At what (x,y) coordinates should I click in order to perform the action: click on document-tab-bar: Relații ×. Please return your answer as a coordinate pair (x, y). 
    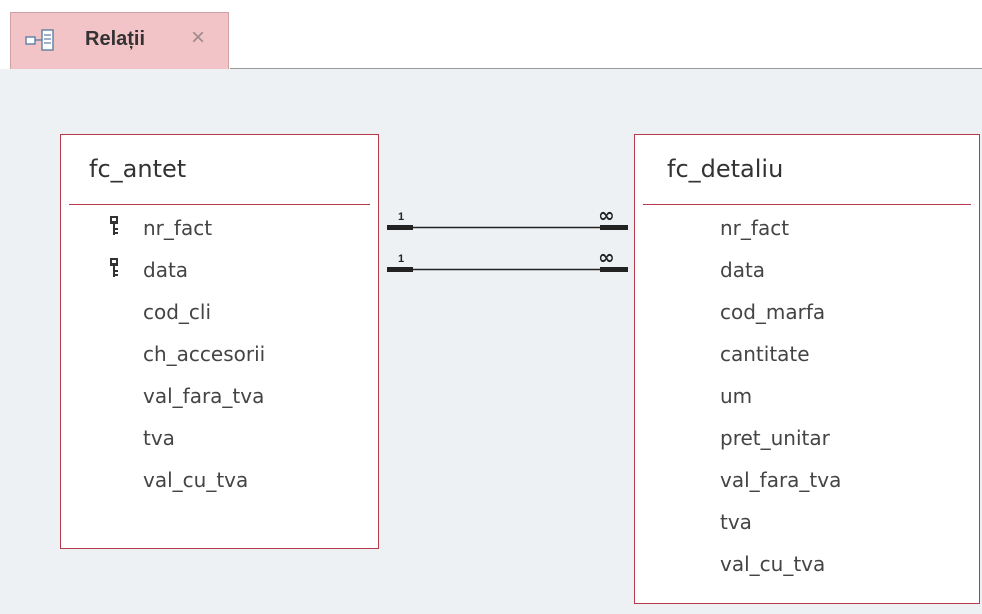
    Looking at the image, I should click on (491, 34).